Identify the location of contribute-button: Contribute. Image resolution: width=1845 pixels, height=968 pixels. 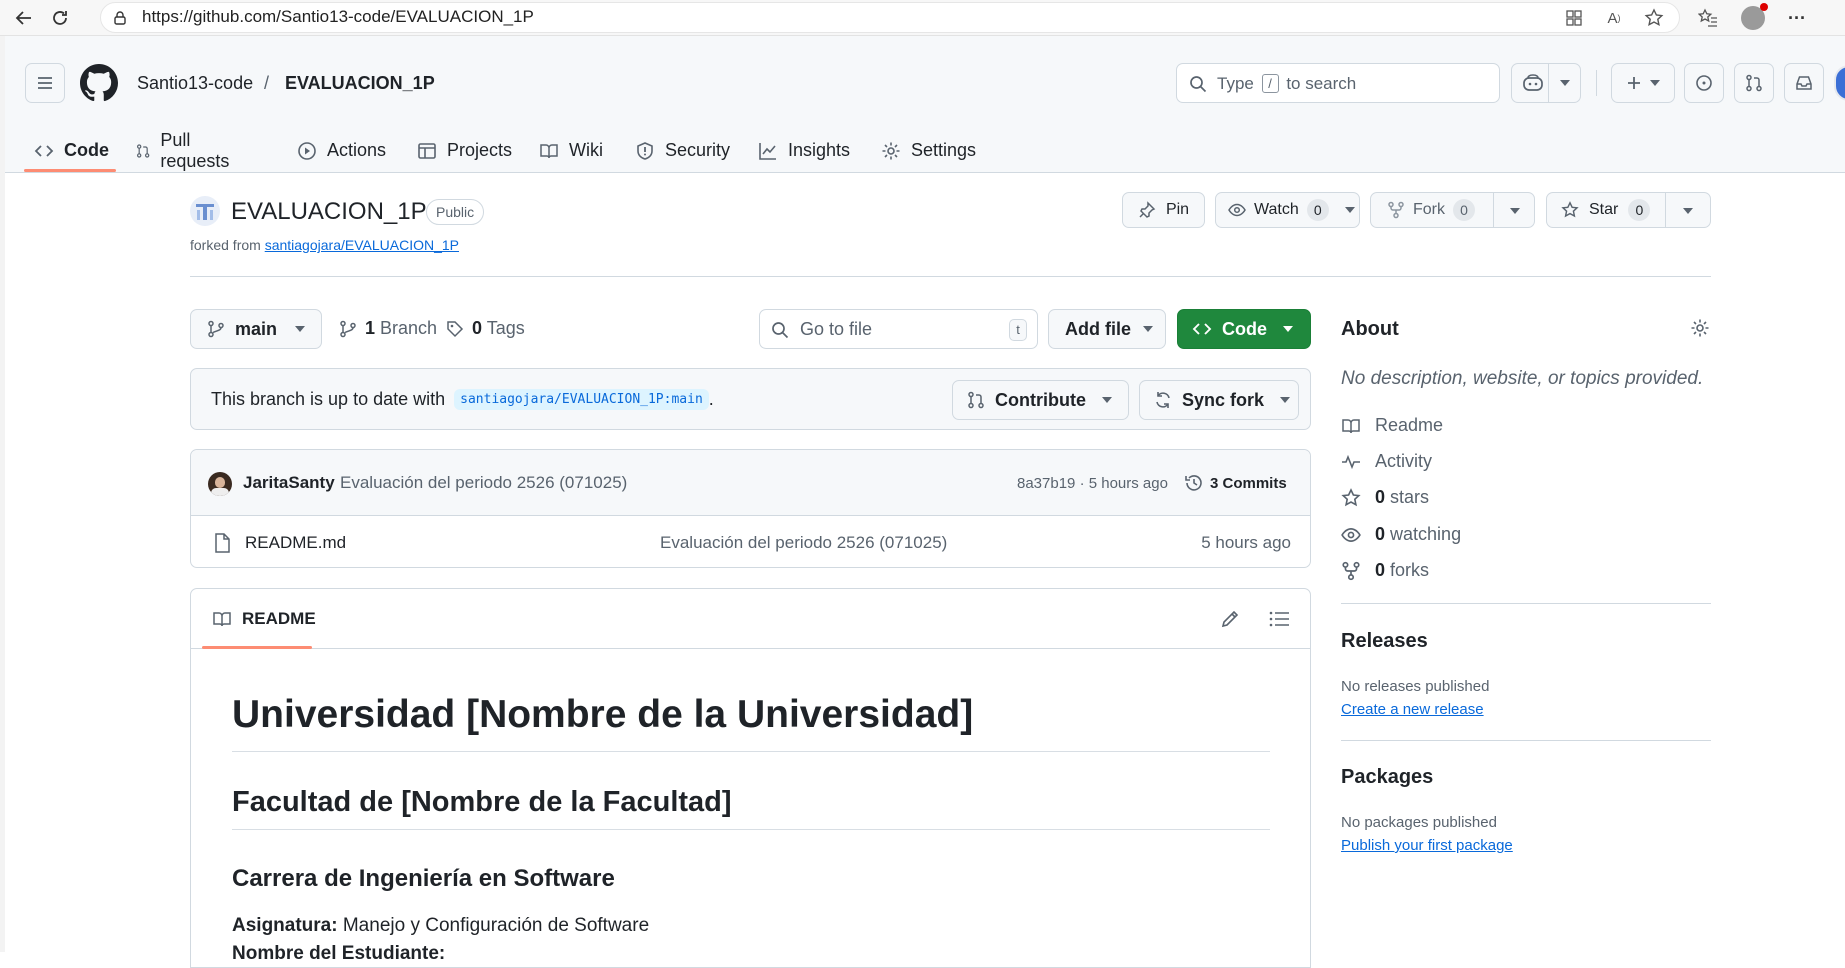
(1040, 400).